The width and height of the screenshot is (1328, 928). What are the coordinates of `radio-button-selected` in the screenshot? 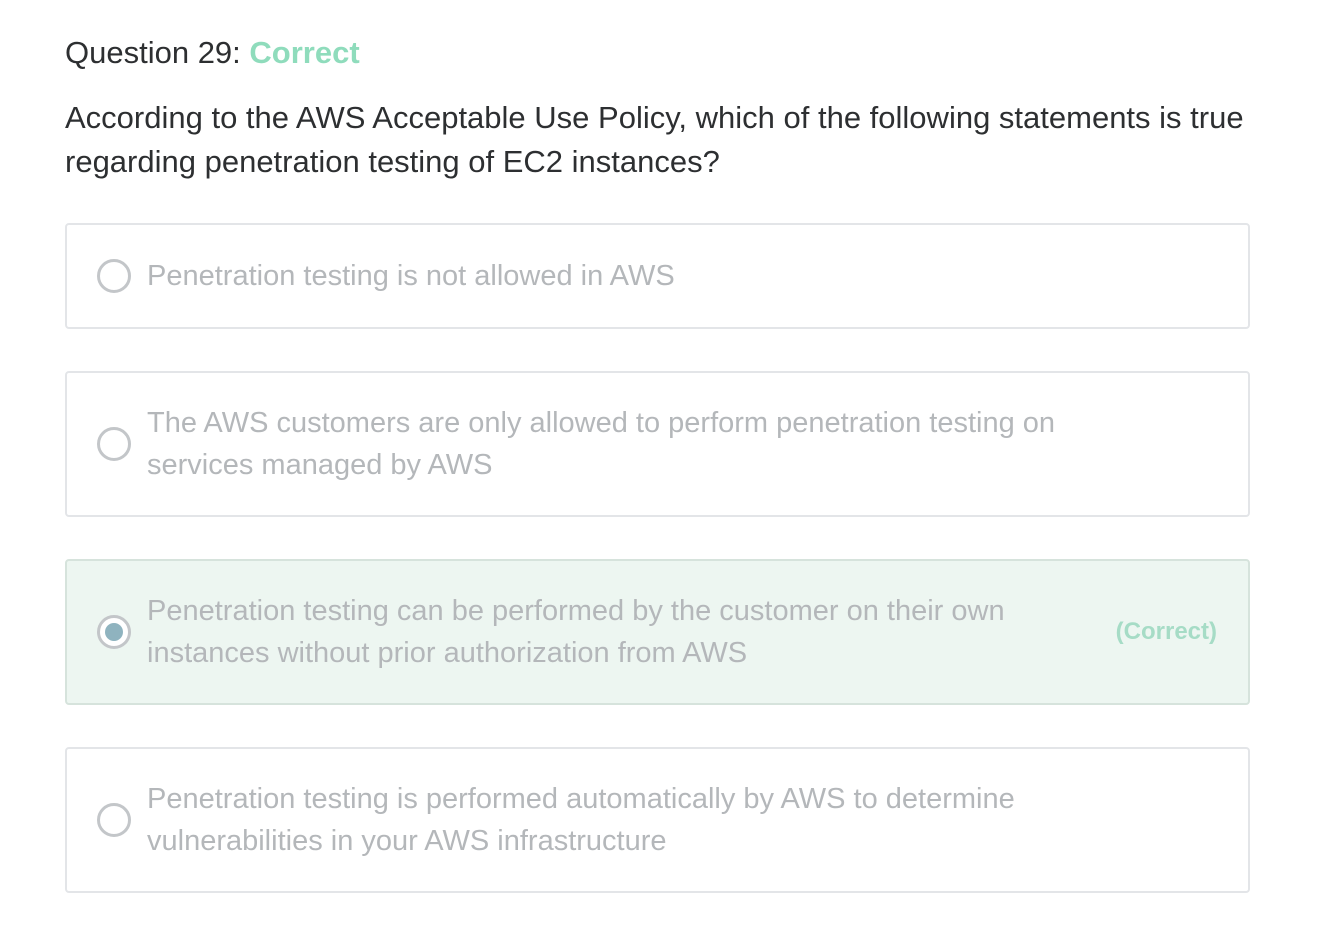 It's located at (114, 632).